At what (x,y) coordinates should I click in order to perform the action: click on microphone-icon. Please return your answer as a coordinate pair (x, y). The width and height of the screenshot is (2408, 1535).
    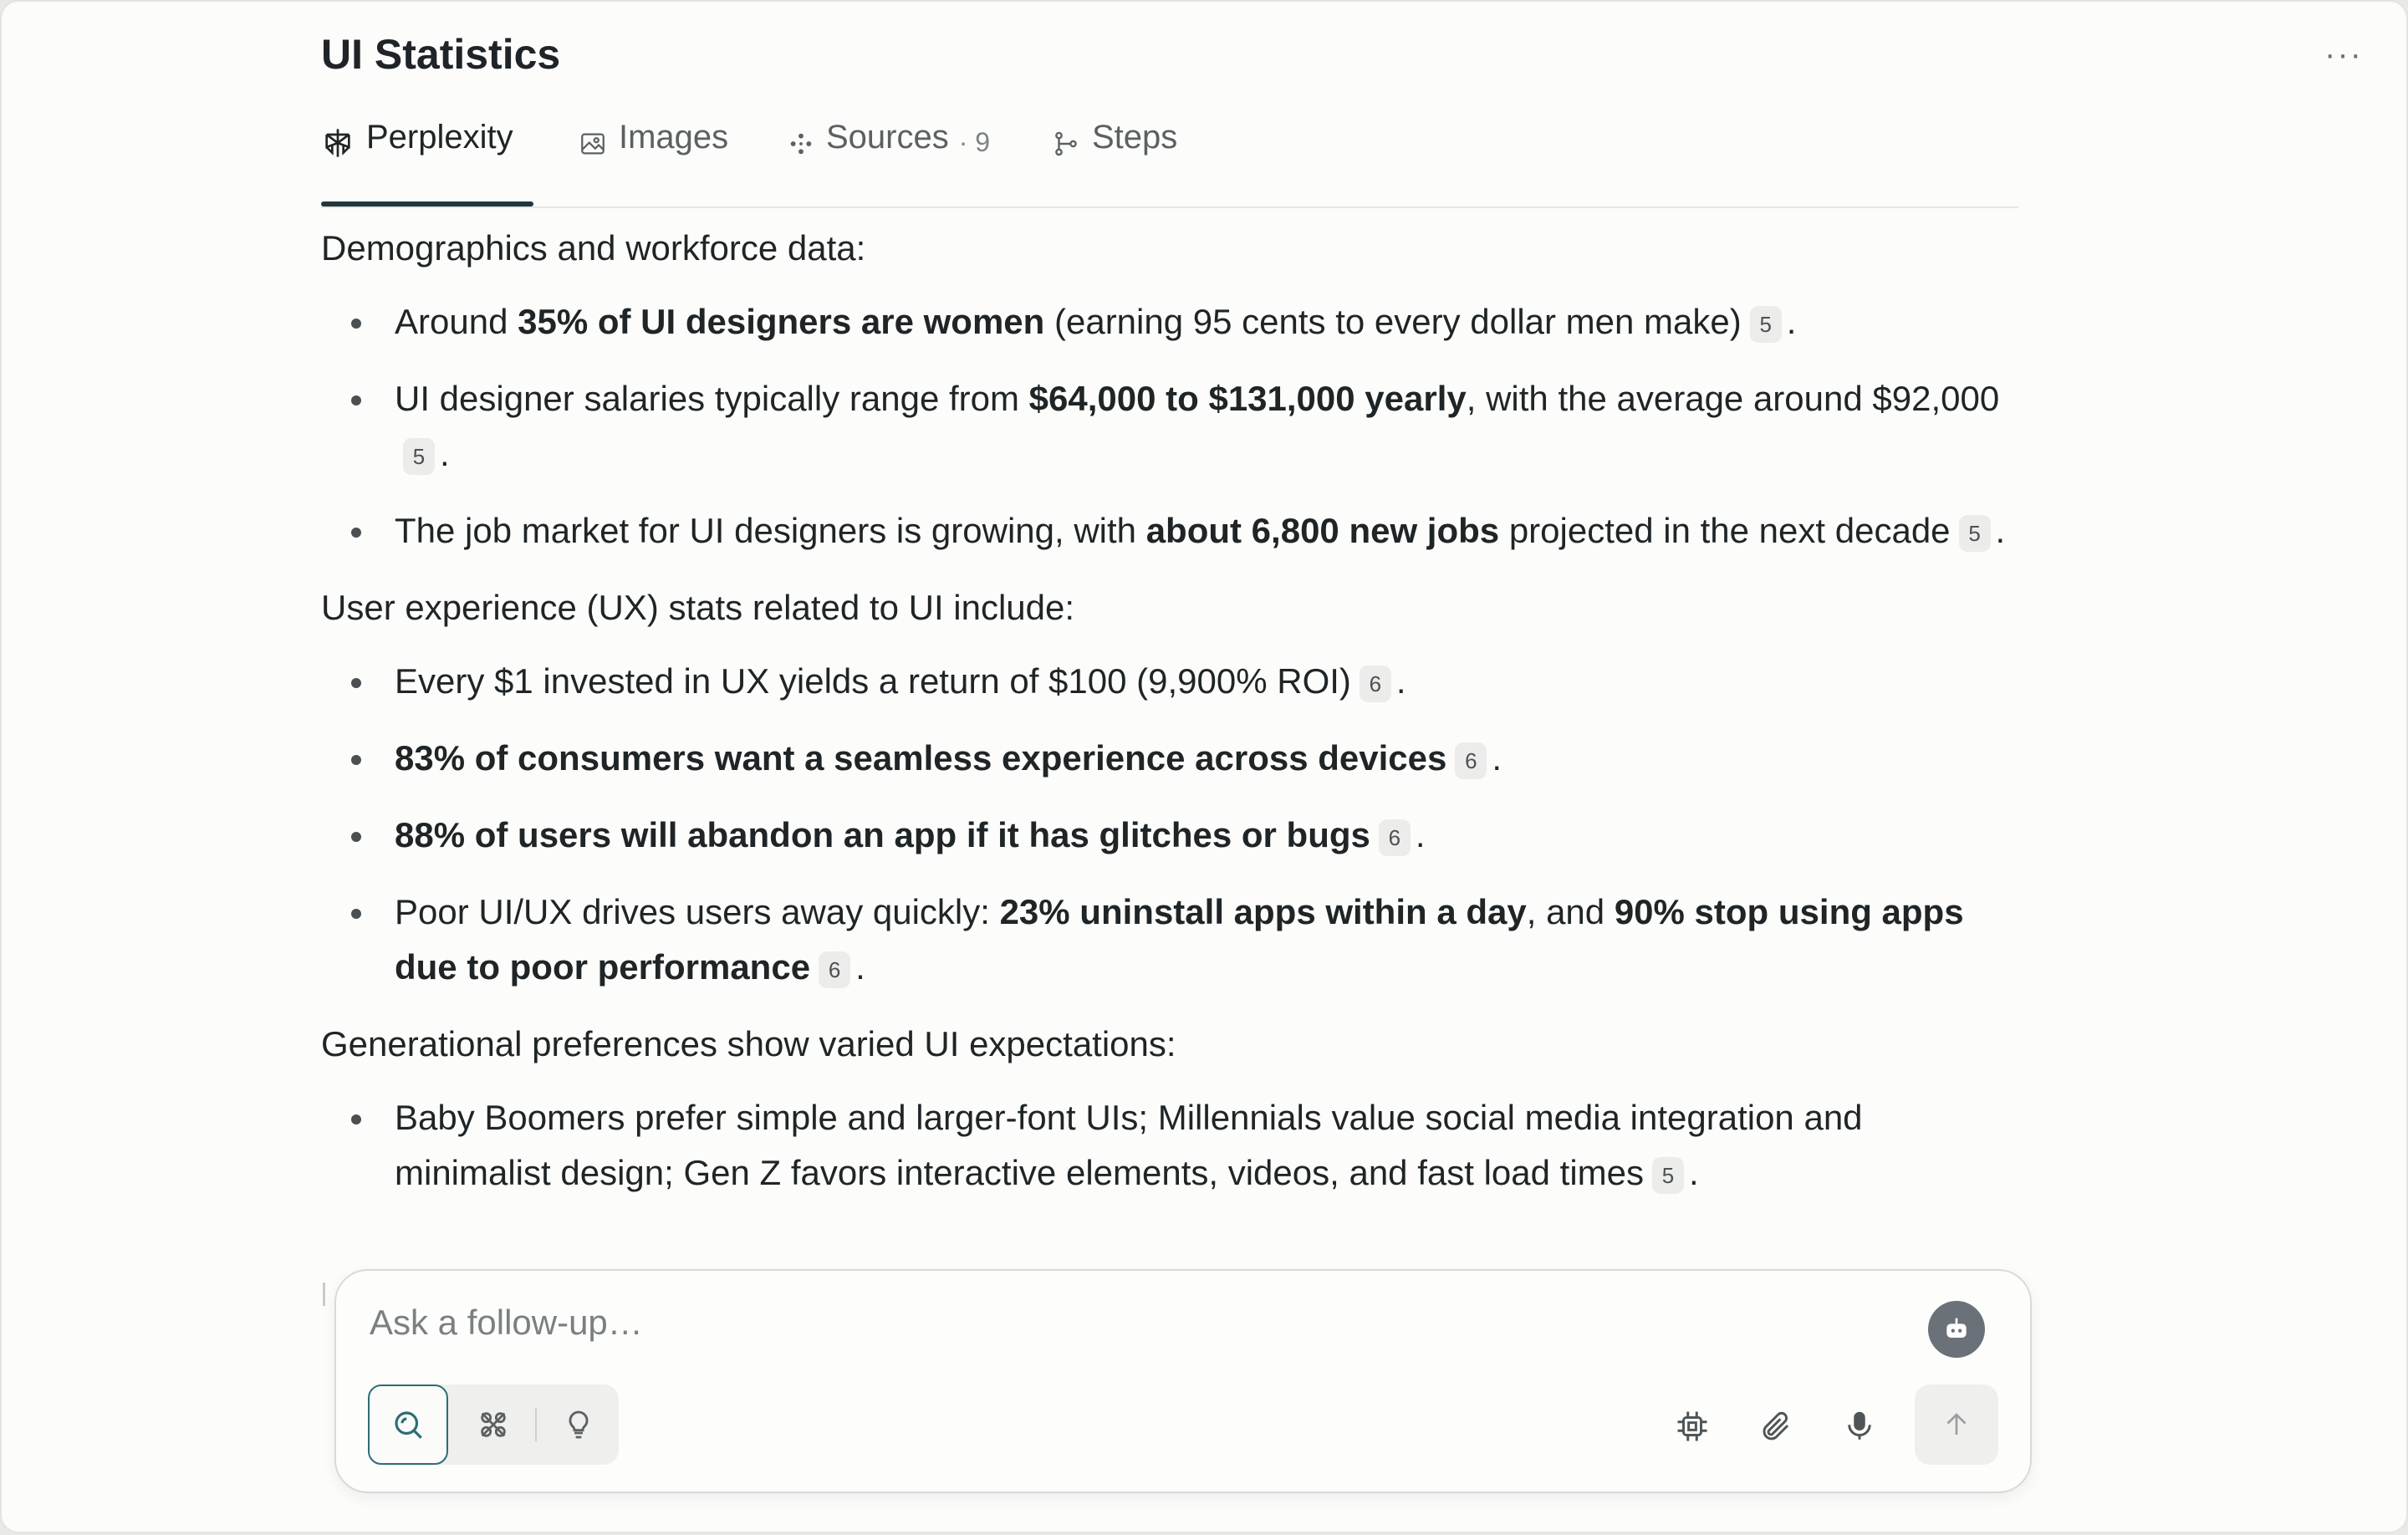
    Looking at the image, I should click on (1859, 1425).